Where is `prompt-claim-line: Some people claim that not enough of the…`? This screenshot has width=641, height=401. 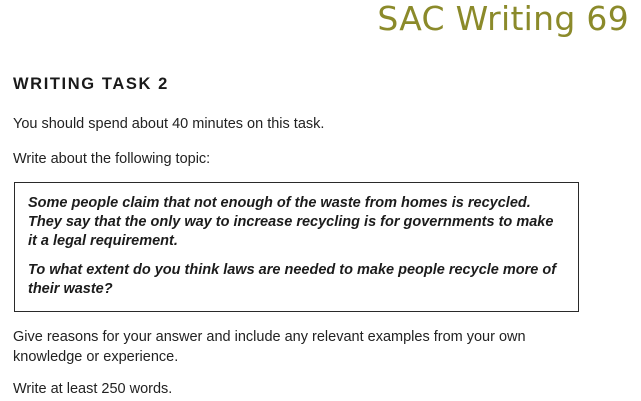 prompt-claim-line: Some people claim that not enough of the… is located at coordinates (279, 203).